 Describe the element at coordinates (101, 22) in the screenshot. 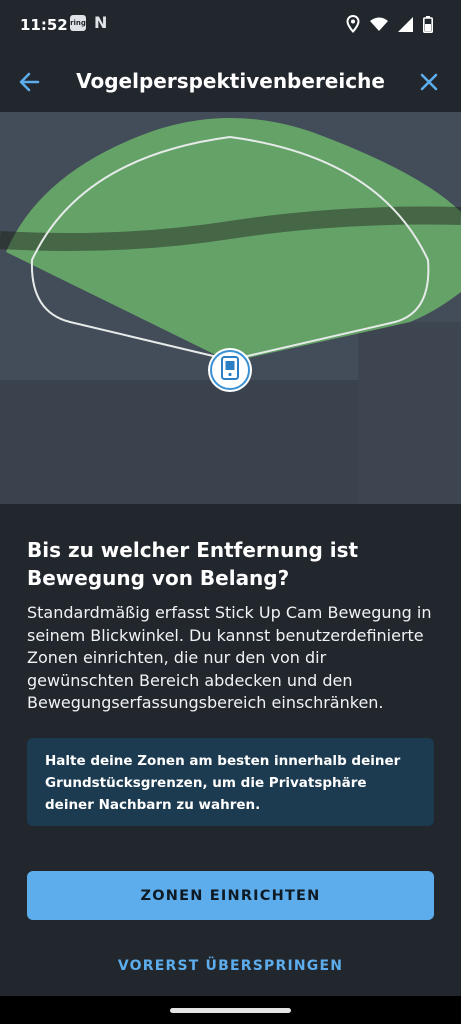

I see `n-app-icon: N` at that location.